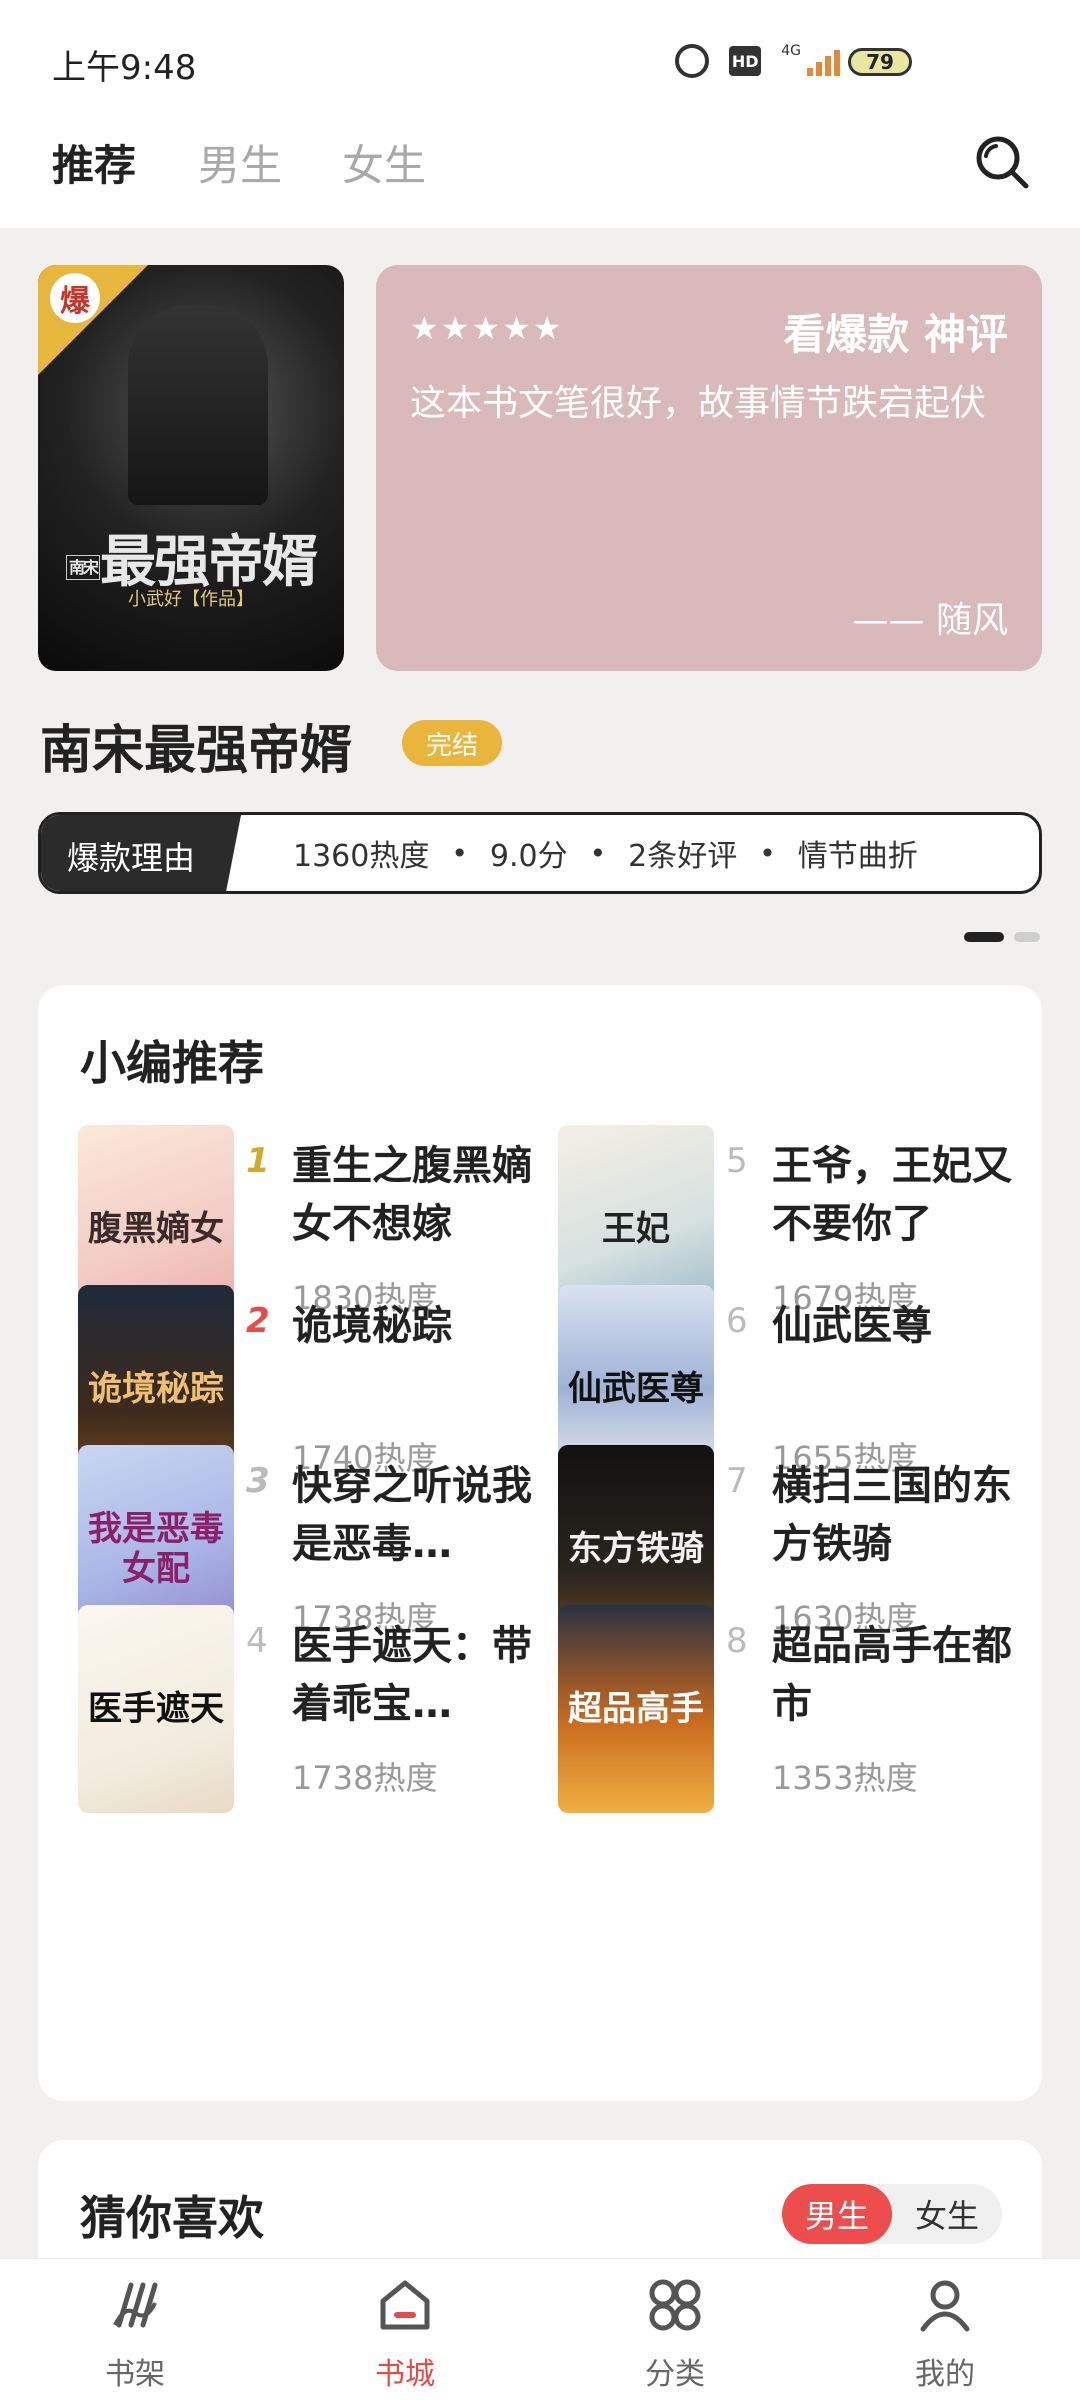 This screenshot has height=2400, width=1080. What do you see at coordinates (141, 853) in the screenshot?
I see `reason-label: 爆款理由` at bounding box center [141, 853].